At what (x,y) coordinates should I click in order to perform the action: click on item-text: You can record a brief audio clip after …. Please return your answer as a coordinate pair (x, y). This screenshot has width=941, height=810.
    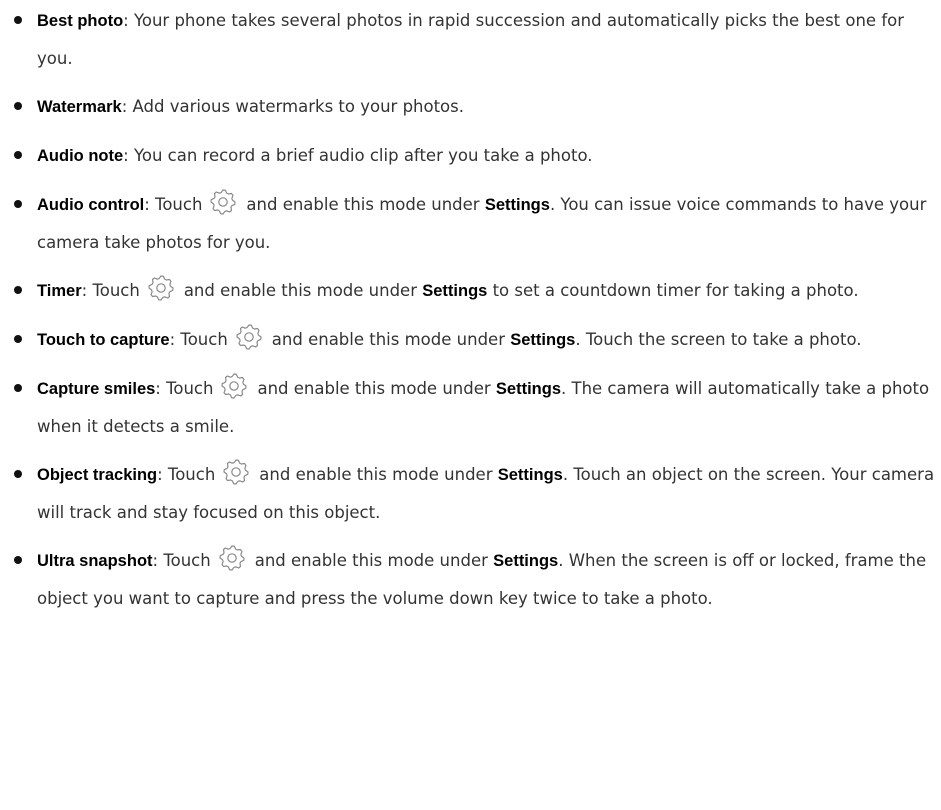
    Looking at the image, I should click on (363, 155).